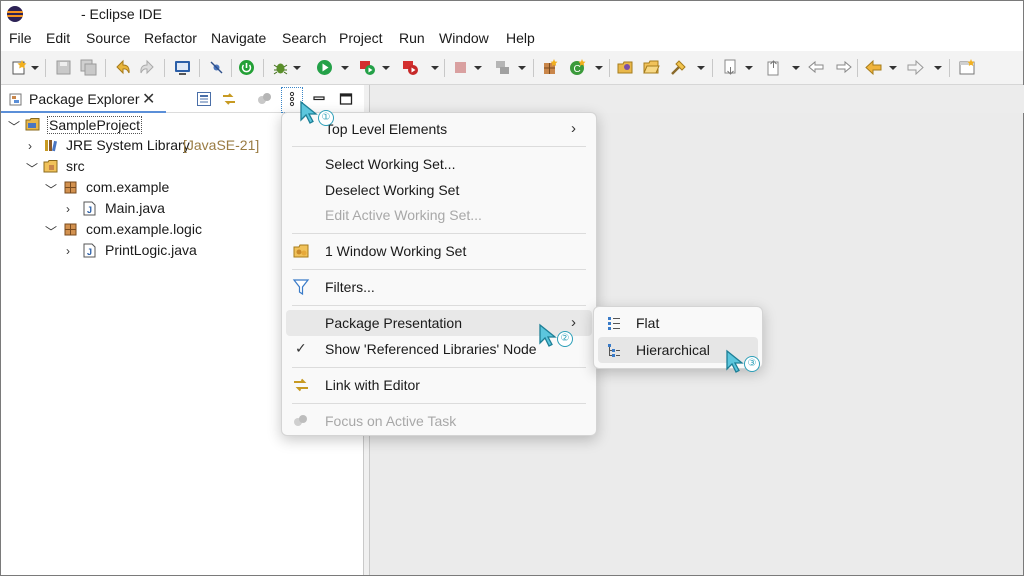 Image resolution: width=1024 pixels, height=576 pixels. Describe the element at coordinates (873, 67) in the screenshot. I see `back-icon` at that location.